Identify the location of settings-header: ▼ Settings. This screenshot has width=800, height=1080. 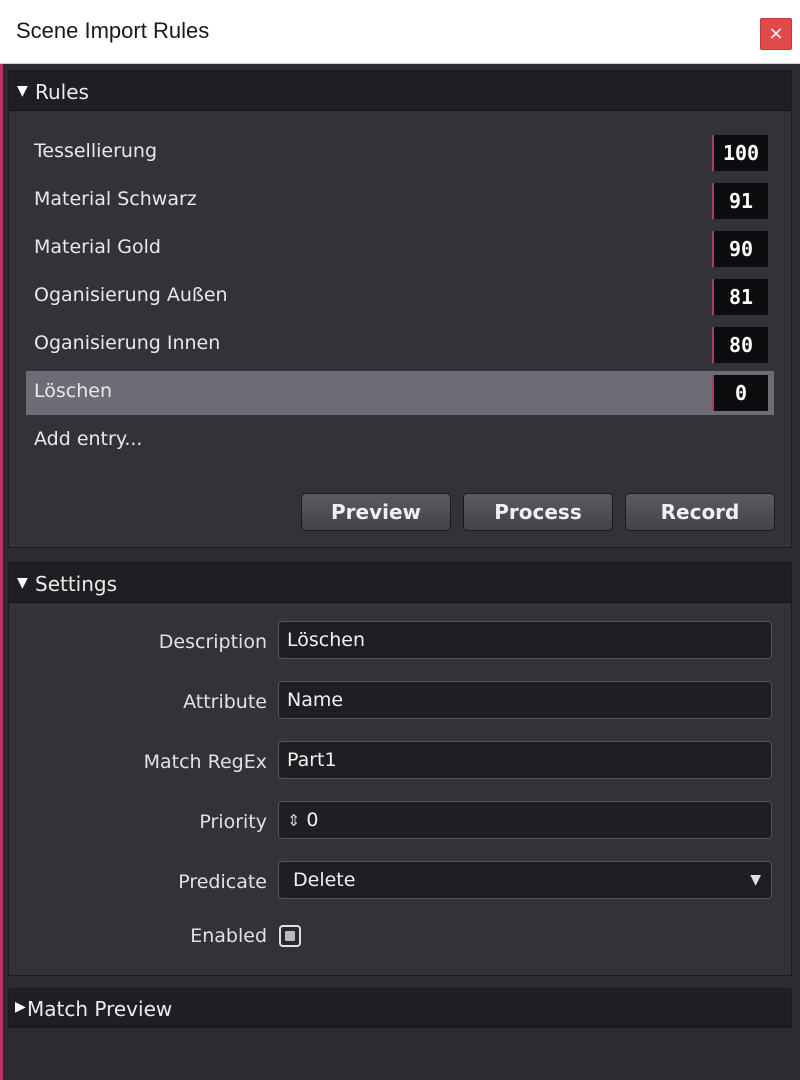
(400, 583).